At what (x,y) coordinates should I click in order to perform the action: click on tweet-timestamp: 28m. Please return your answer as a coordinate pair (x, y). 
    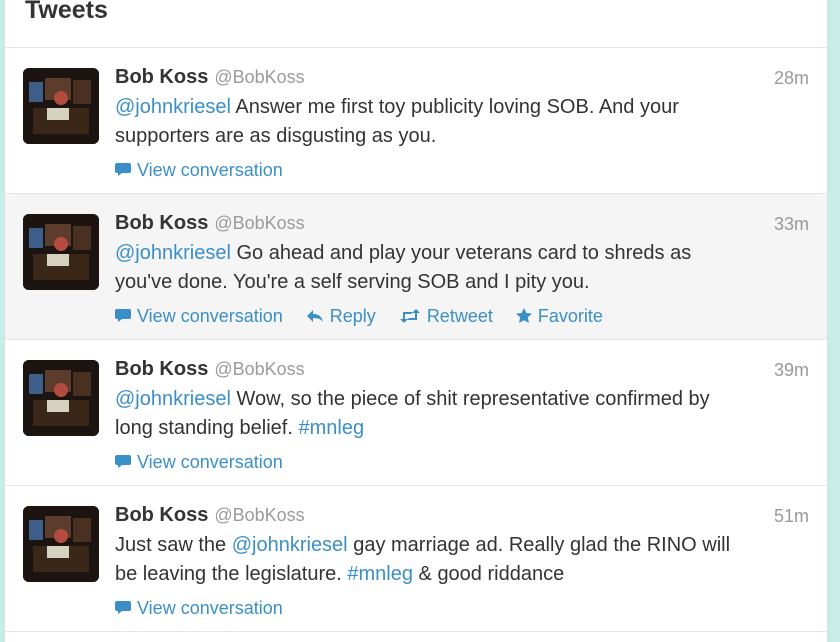
    Looking at the image, I should click on (791, 78).